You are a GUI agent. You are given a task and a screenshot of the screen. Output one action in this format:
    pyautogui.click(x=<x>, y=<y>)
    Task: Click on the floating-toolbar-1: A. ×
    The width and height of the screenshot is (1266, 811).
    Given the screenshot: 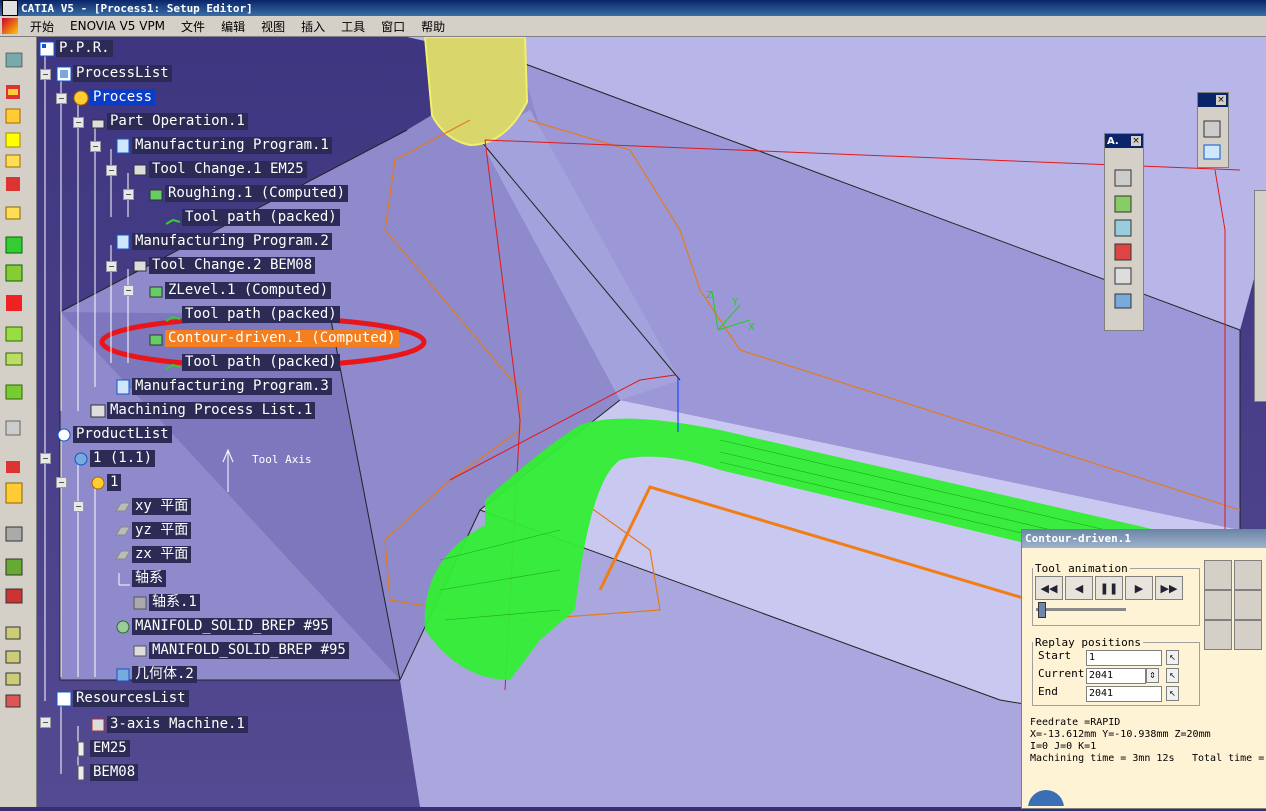 What is the action you would take?
    pyautogui.click(x=1124, y=232)
    